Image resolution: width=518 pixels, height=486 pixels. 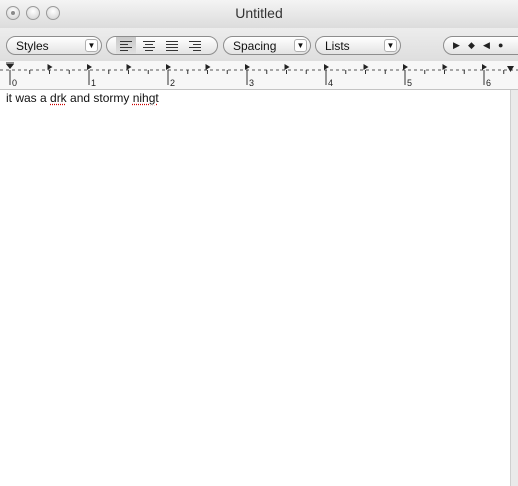 What do you see at coordinates (14, 83) in the screenshot?
I see `ruler-label: 0` at bounding box center [14, 83].